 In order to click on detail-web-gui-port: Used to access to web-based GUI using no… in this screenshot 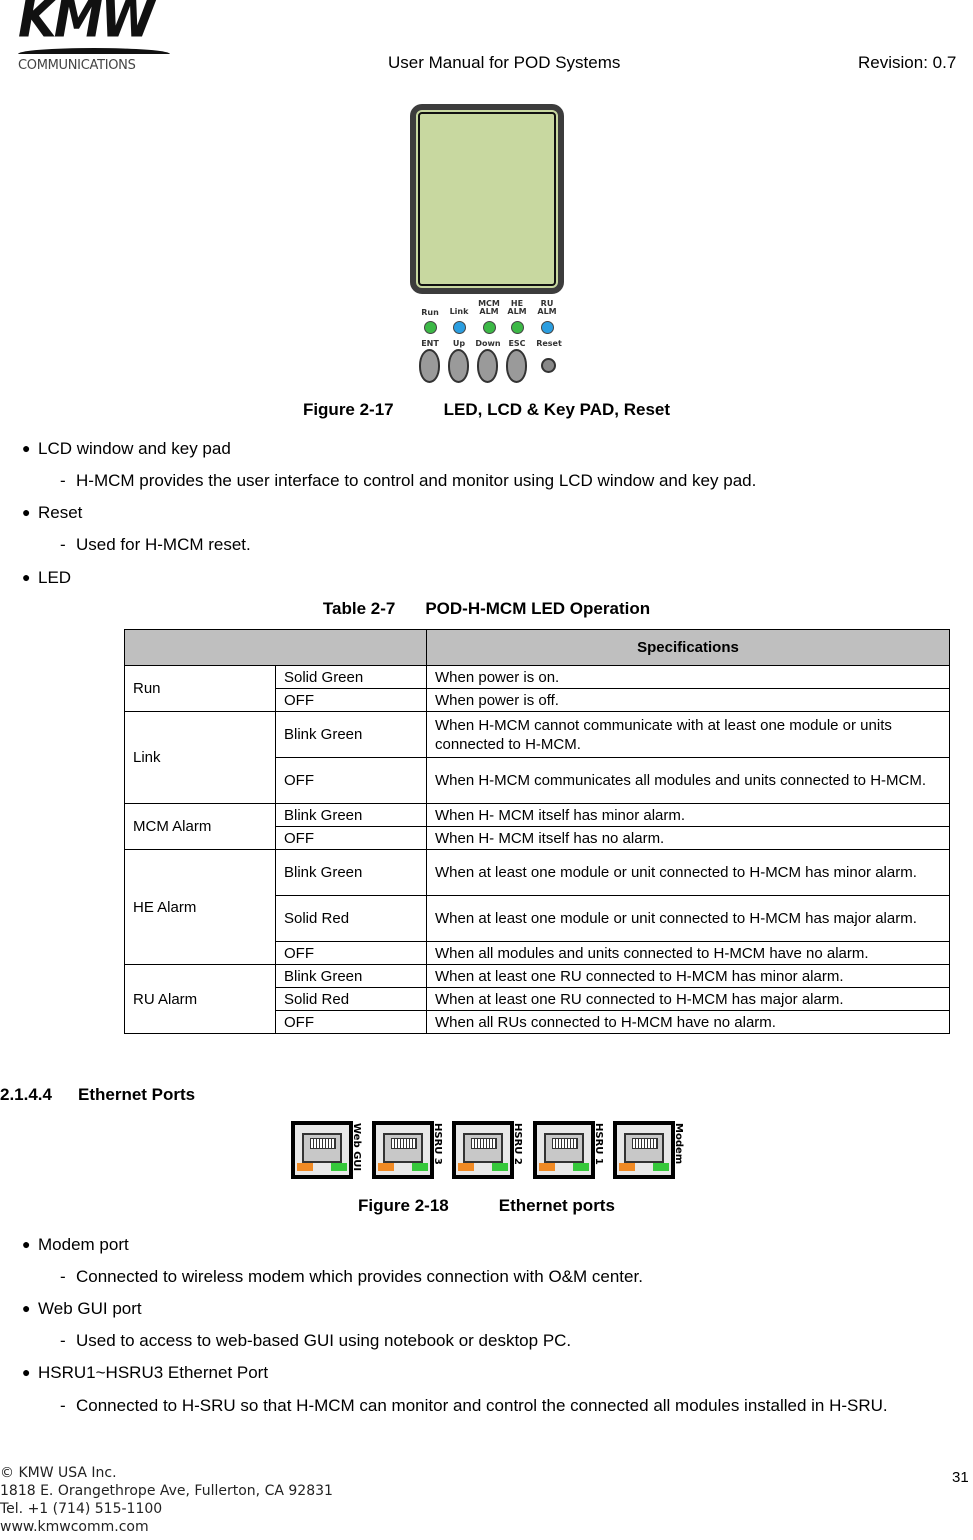, I will do `click(324, 1340)`.